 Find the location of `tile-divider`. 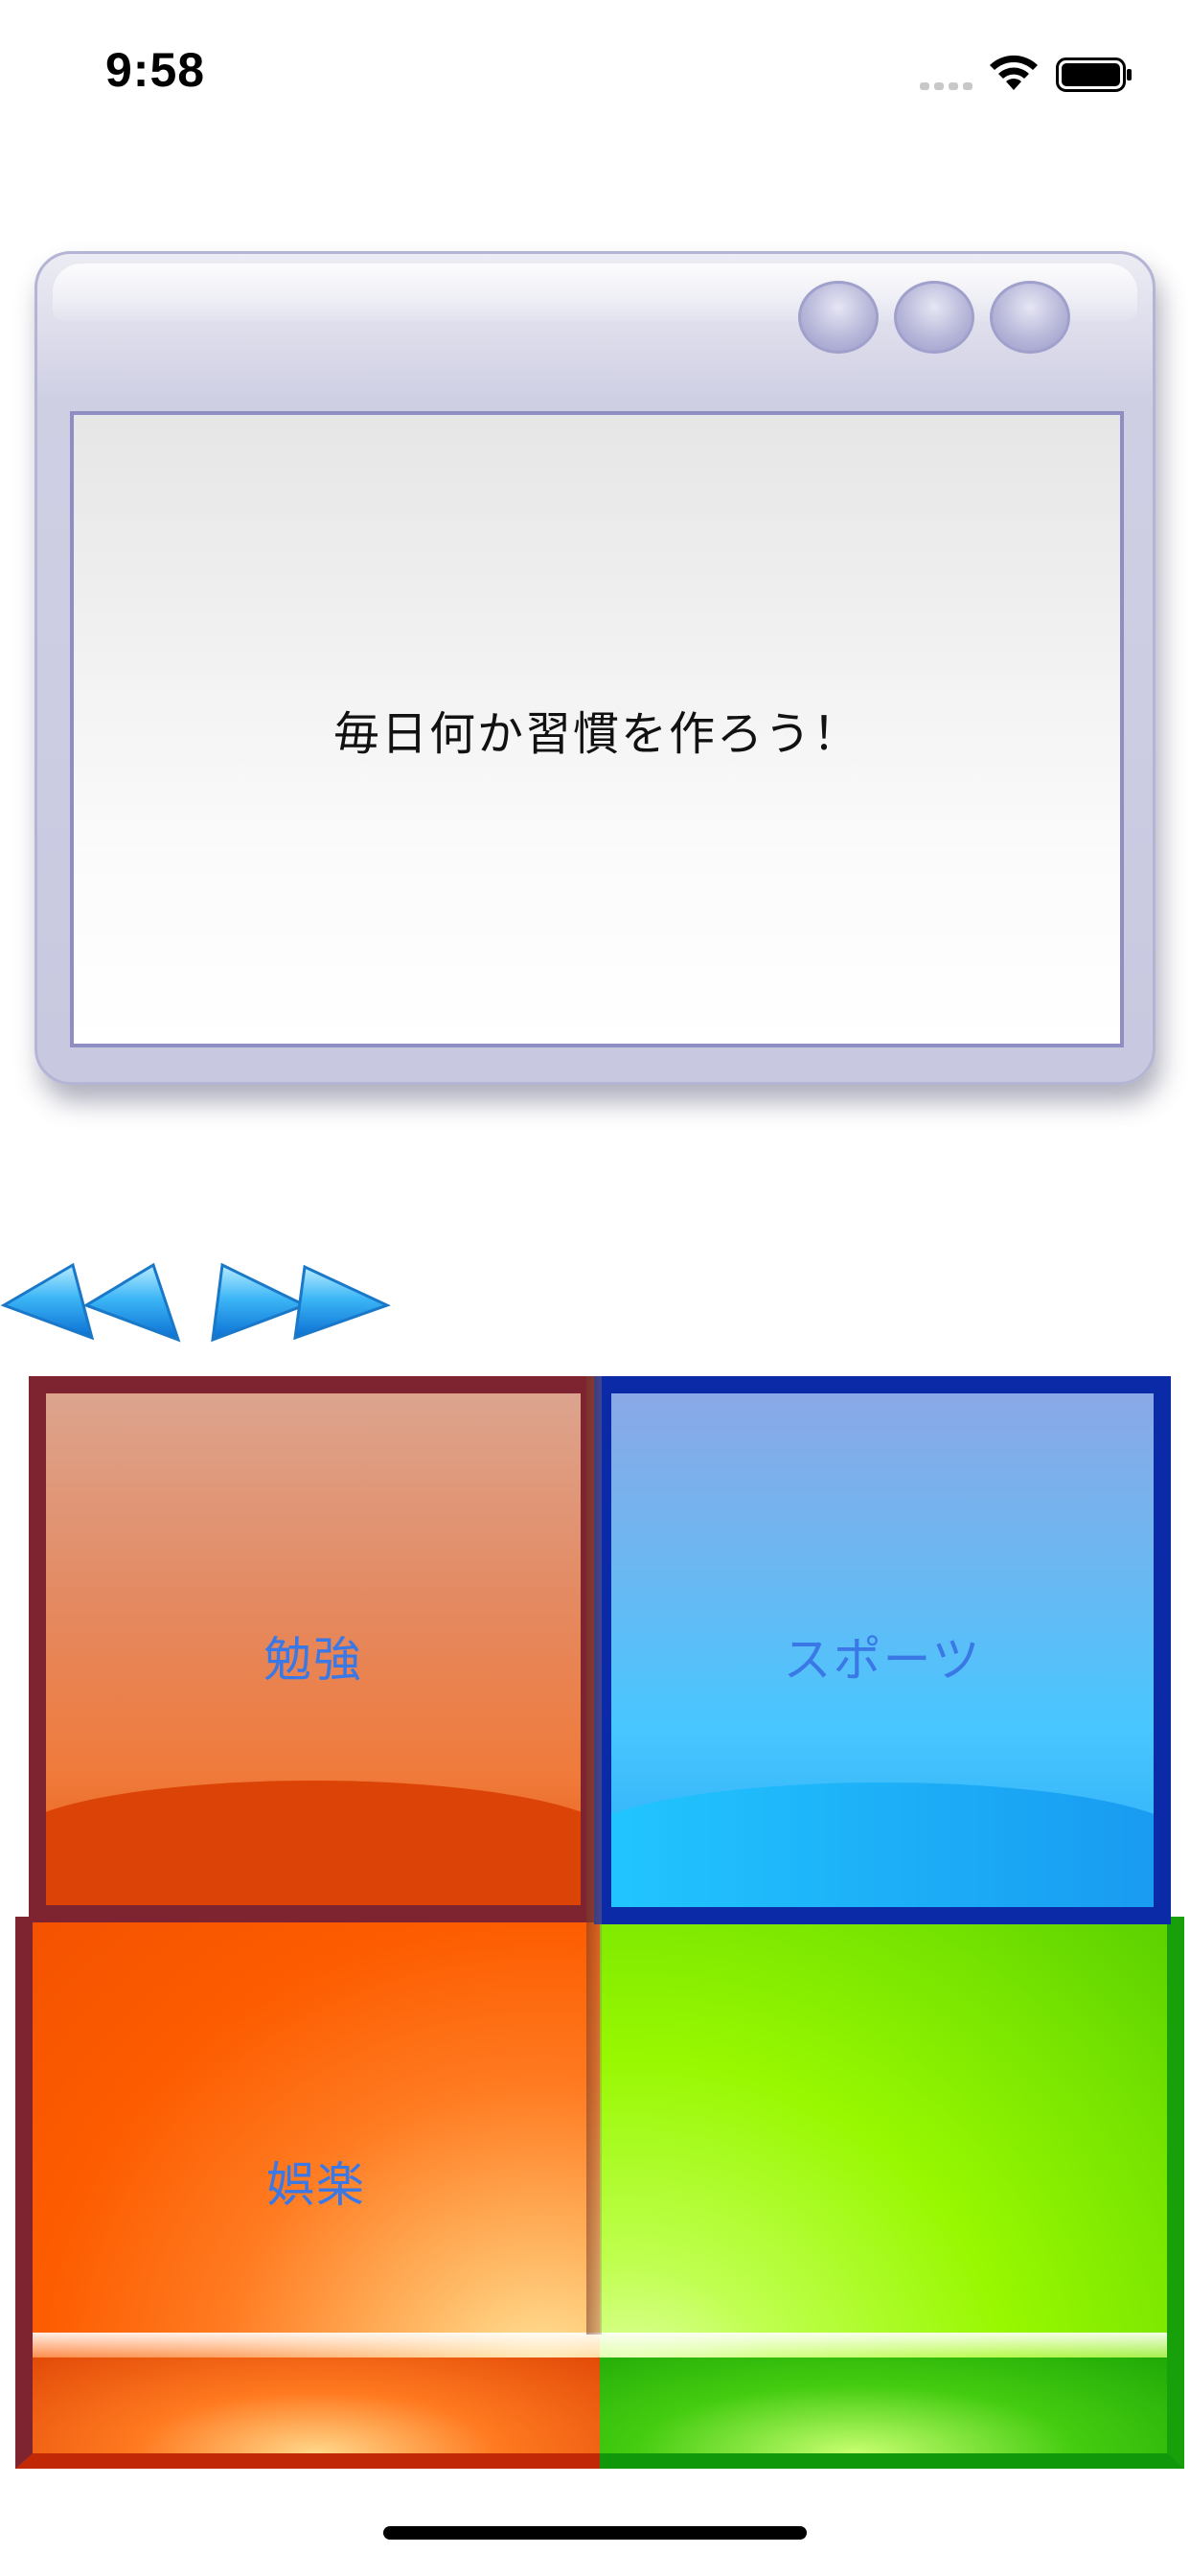

tile-divider is located at coordinates (594, 1855).